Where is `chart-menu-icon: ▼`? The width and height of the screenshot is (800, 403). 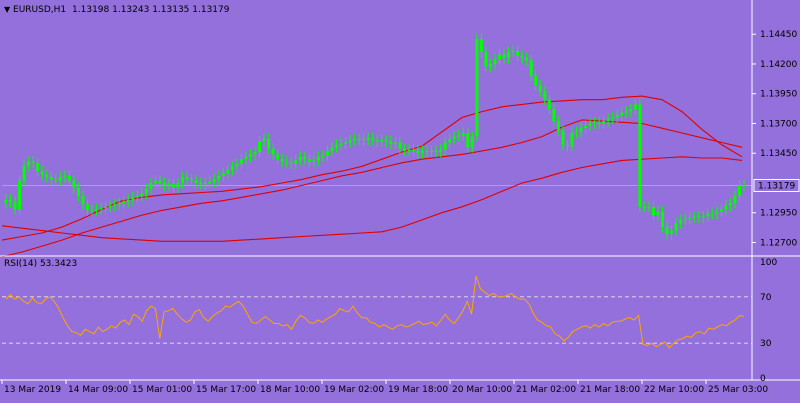 chart-menu-icon: ▼ is located at coordinates (7, 9).